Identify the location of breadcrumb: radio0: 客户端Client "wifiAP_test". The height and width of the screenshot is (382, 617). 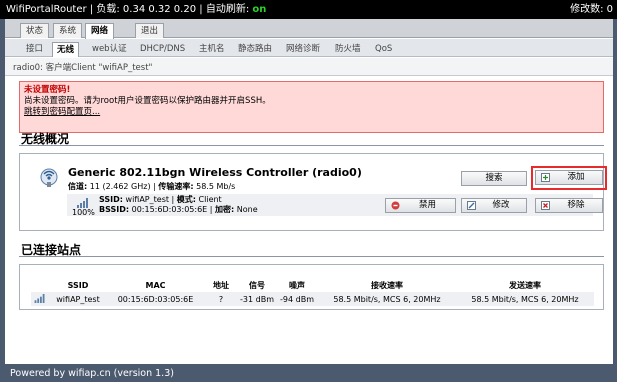
(82, 67).